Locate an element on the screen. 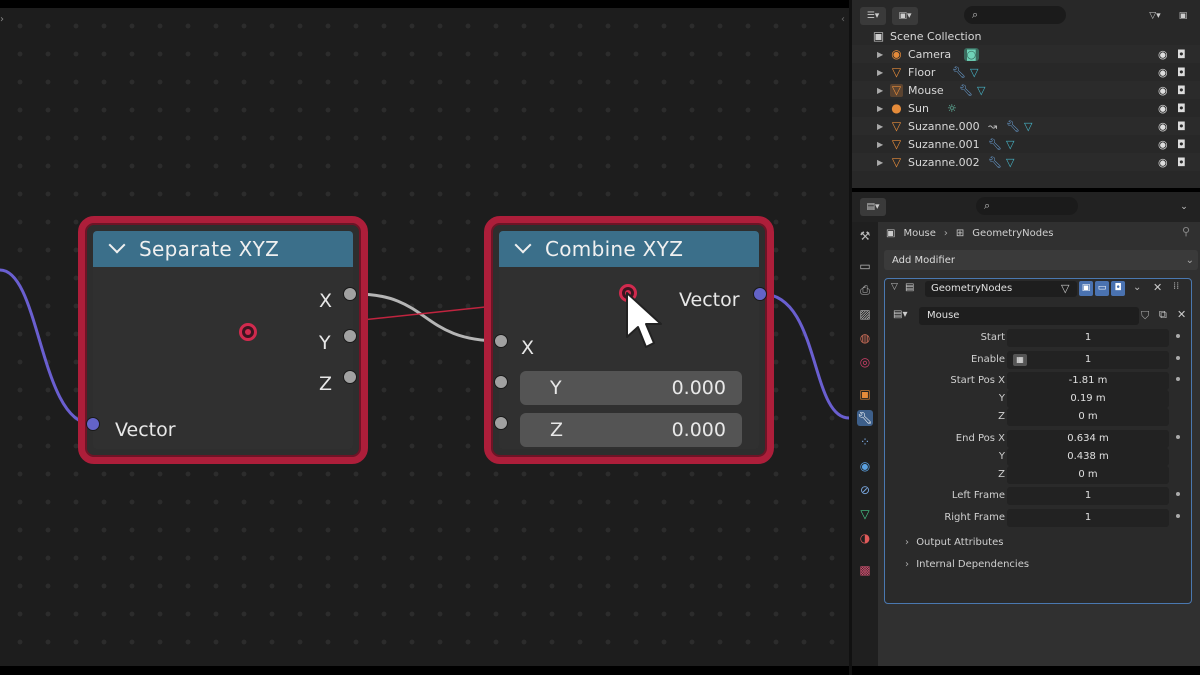 The width and height of the screenshot is (1200, 675). editor-type-button: ▤▾ is located at coordinates (873, 207).